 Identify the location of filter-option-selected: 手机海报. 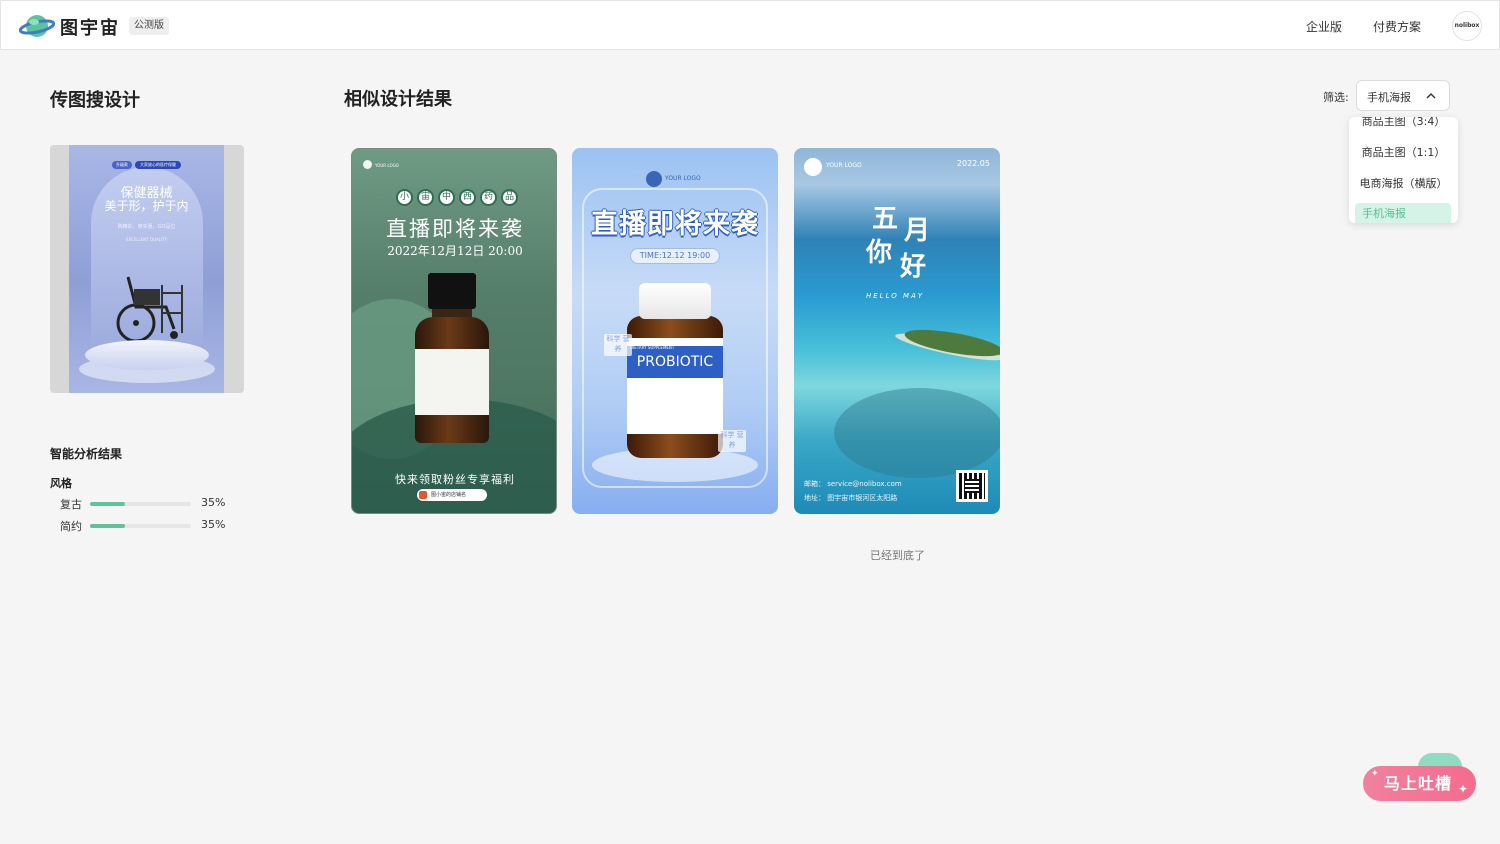
(1403, 213).